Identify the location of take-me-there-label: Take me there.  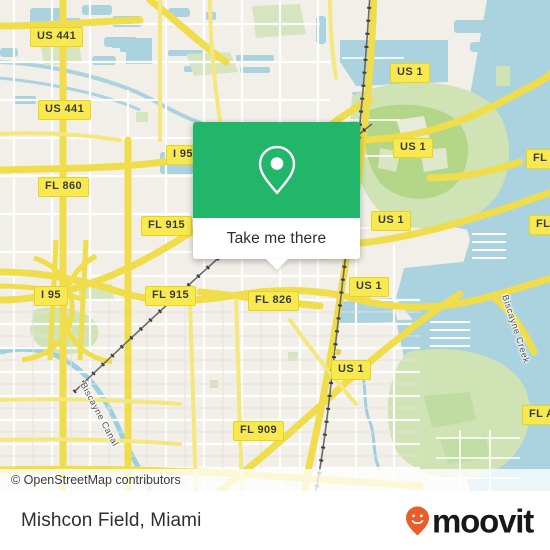
(276, 238).